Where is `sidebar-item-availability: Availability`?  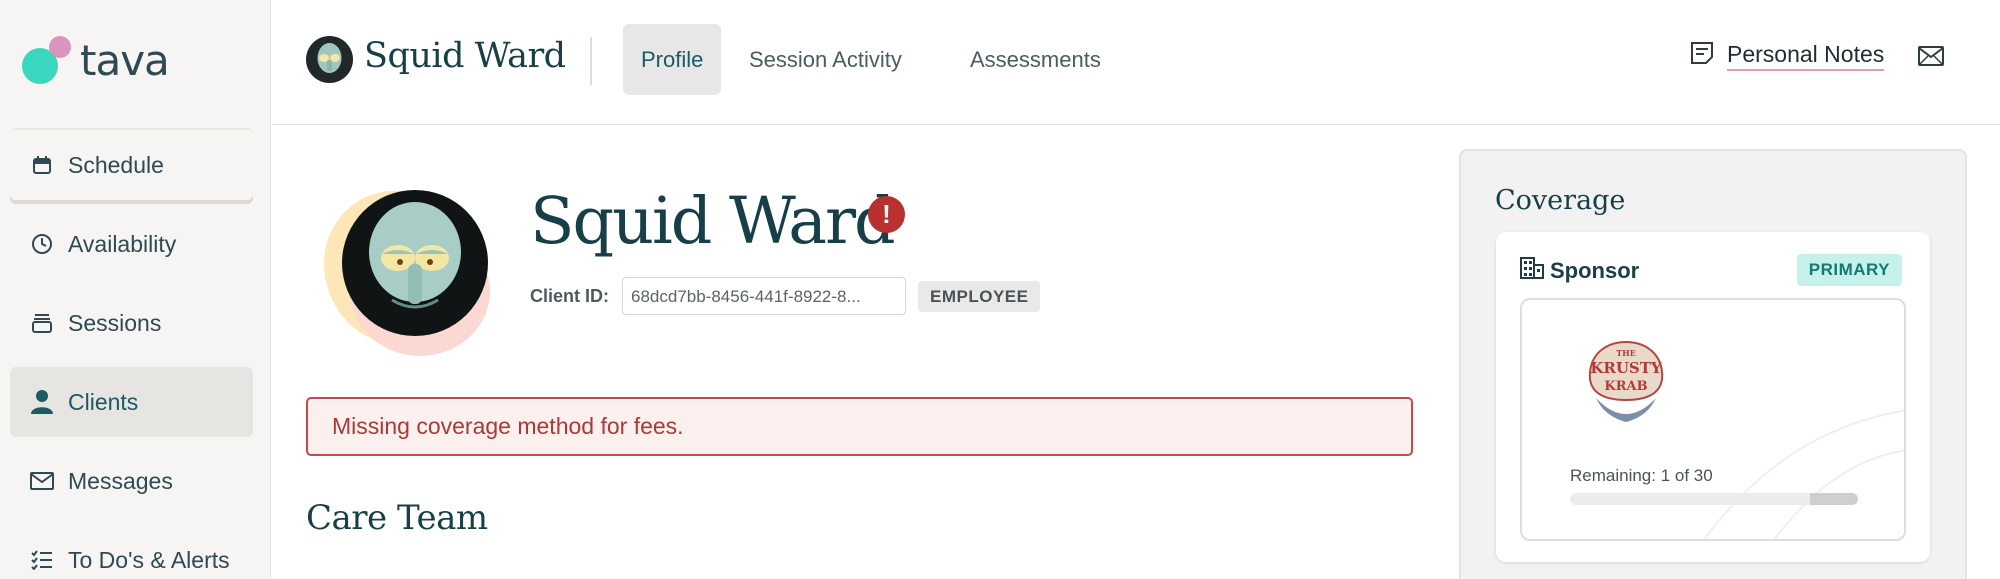
sidebar-item-availability: Availability is located at coordinates (131, 244).